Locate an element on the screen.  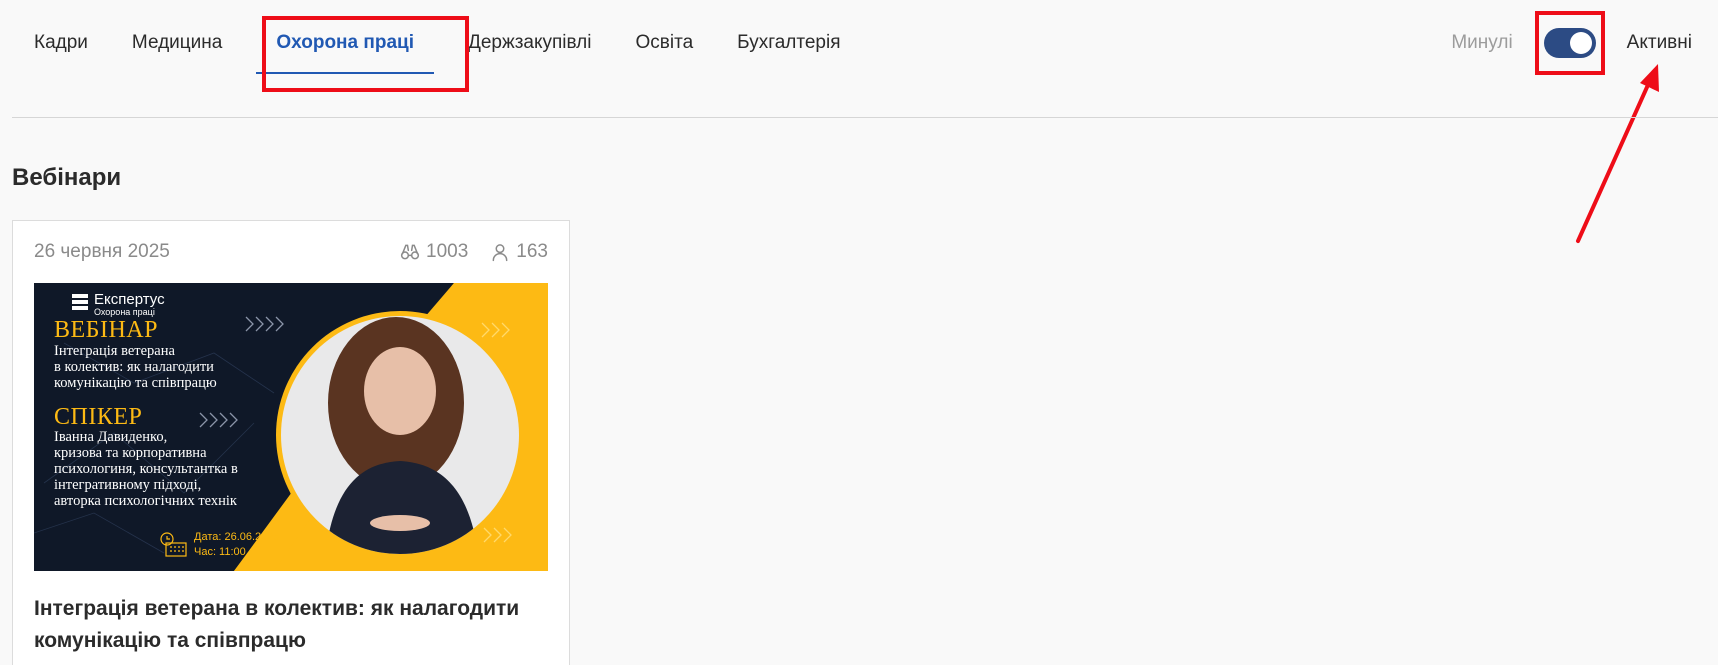
participants-stat: 163 is located at coordinates (519, 252).